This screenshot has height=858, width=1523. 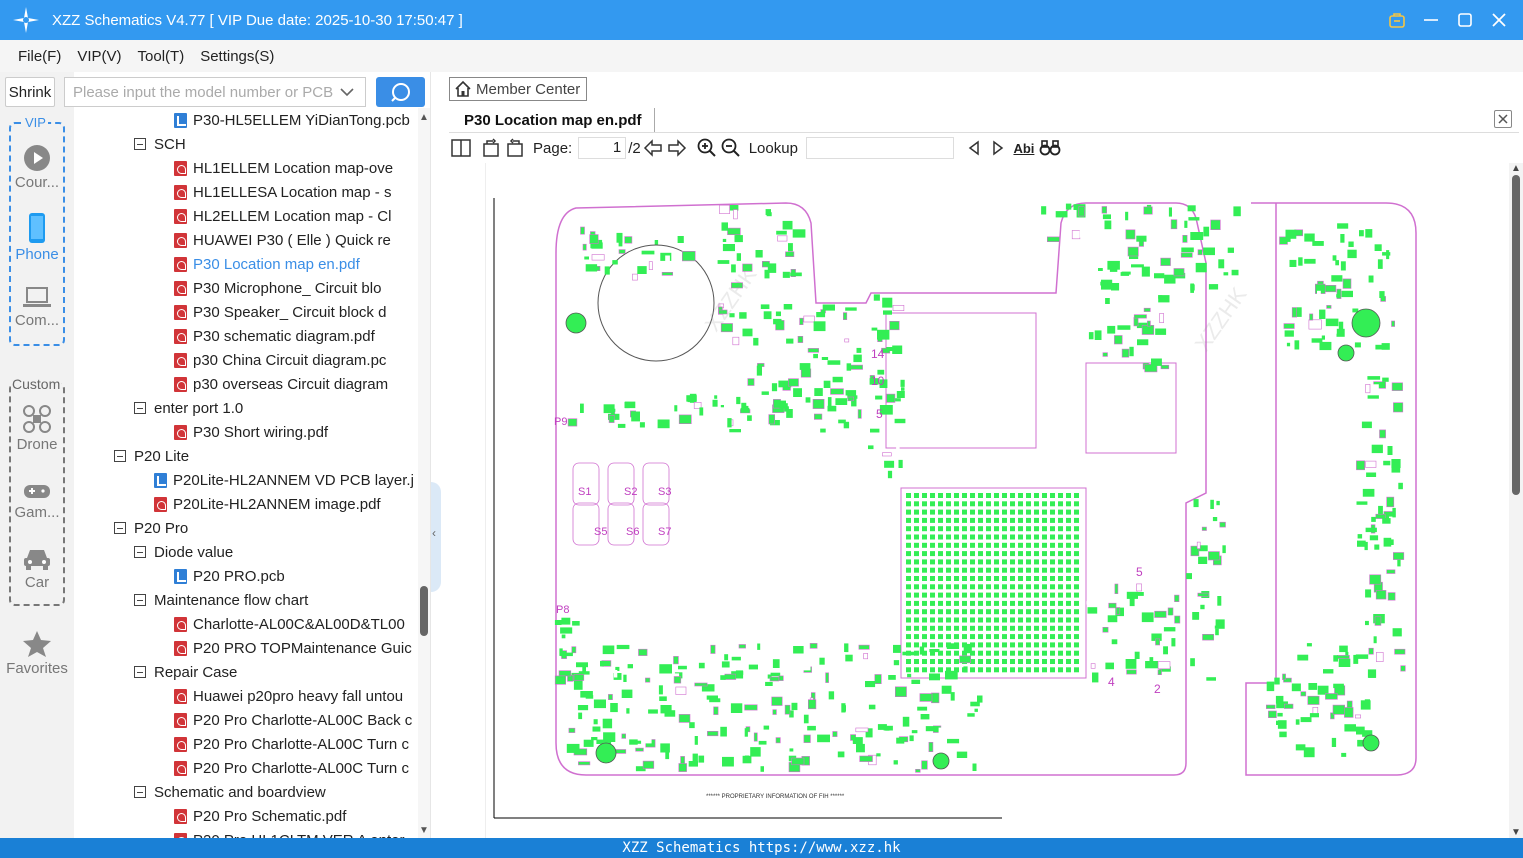 I want to click on tree-item-label: P20 Pro Charlotte-AL00C Turn c, so click(x=301, y=744).